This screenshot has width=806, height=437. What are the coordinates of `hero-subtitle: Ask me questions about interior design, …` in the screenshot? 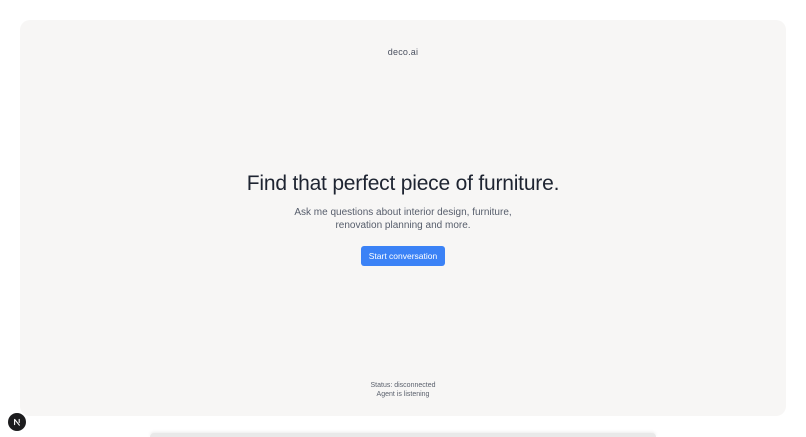 It's located at (403, 219).